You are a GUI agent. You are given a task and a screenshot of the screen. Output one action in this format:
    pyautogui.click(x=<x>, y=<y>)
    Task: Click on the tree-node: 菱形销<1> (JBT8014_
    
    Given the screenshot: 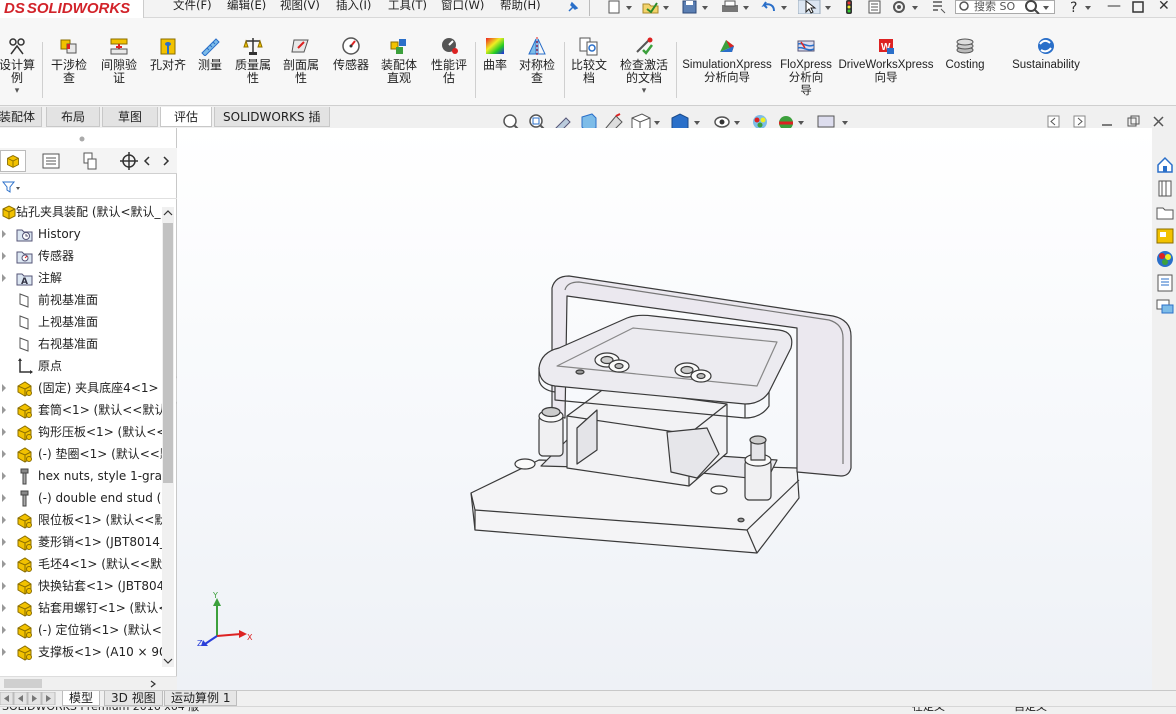 What is the action you would take?
    pyautogui.click(x=81, y=542)
    